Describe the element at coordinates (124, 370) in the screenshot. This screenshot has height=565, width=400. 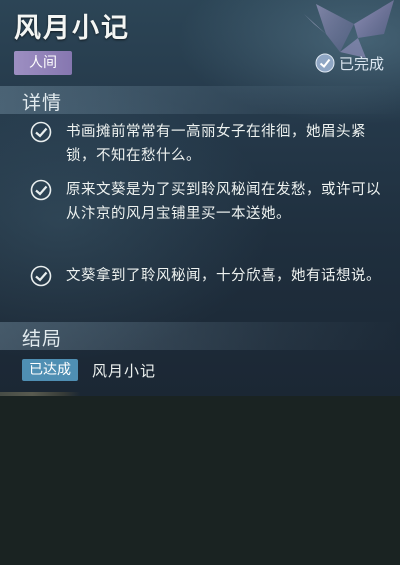
I see `ending-name: 风月小记` at that location.